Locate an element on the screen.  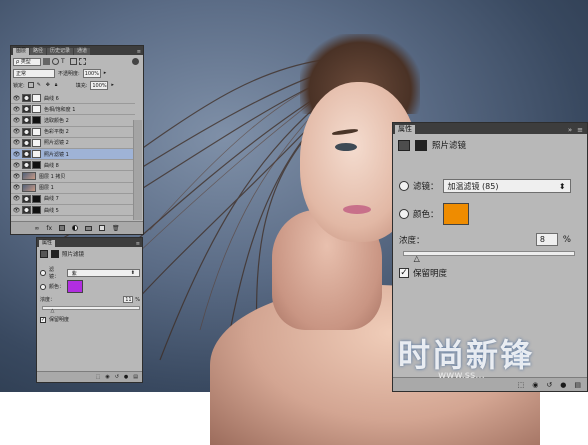
filter-select-large: 加温滤镜 (85) ⬍ is located at coordinates (506, 186).